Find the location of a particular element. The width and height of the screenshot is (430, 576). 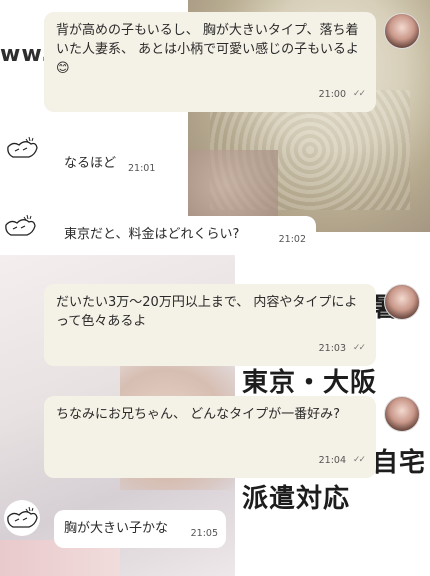

message-text: だいたい3万〜20万円以上まで、 内容やタイプによって色々あるよ is located at coordinates (207, 312).